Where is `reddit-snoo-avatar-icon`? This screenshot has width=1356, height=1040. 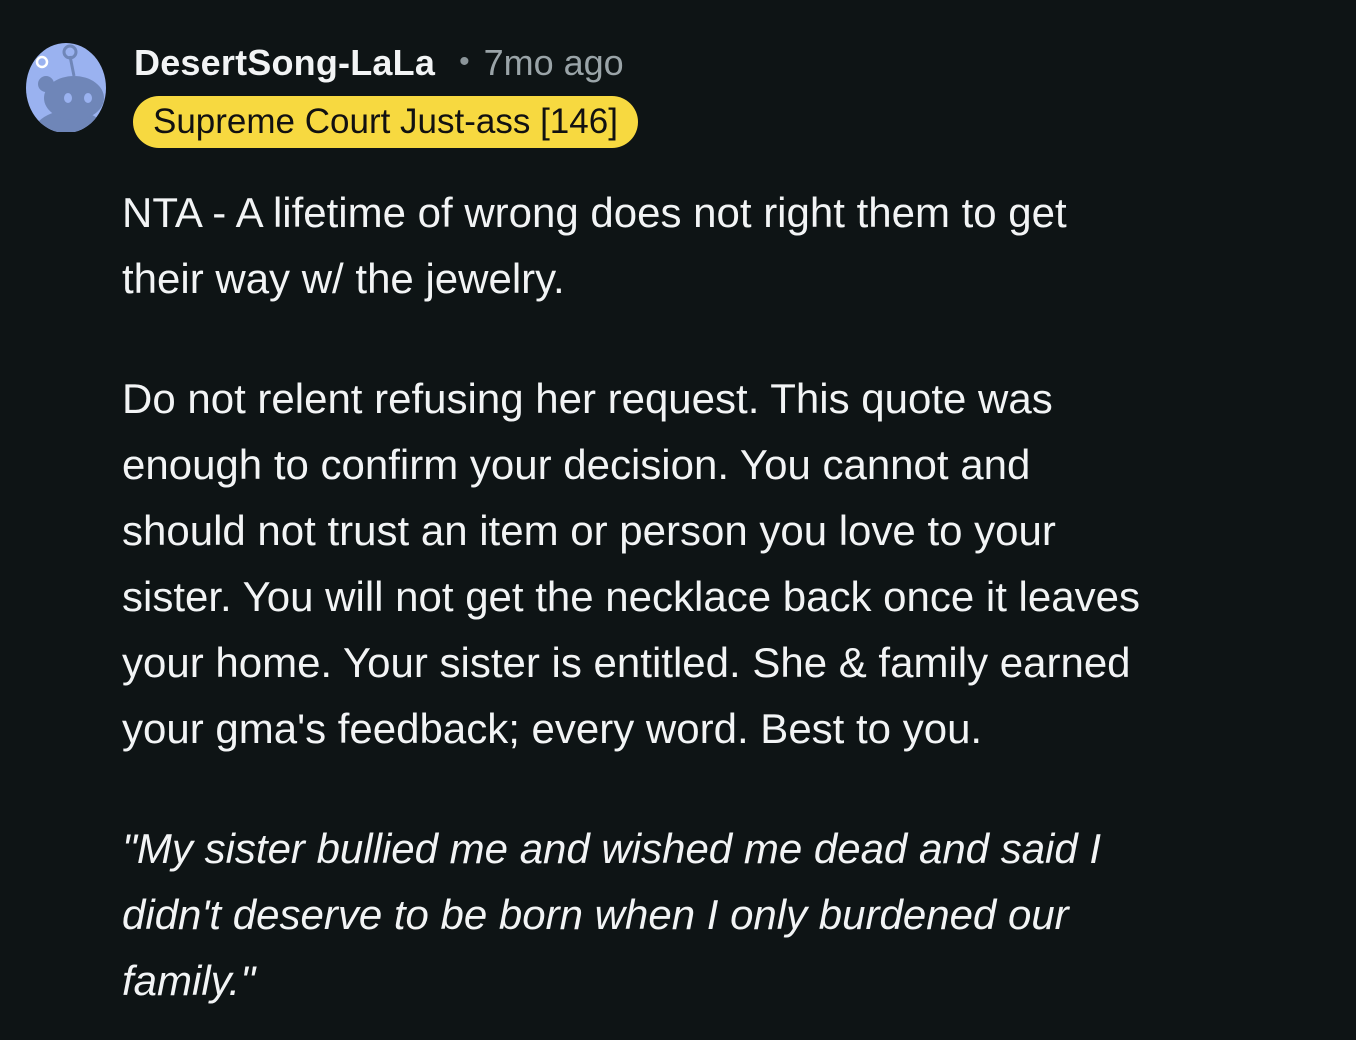
reddit-snoo-avatar-icon is located at coordinates (66, 80).